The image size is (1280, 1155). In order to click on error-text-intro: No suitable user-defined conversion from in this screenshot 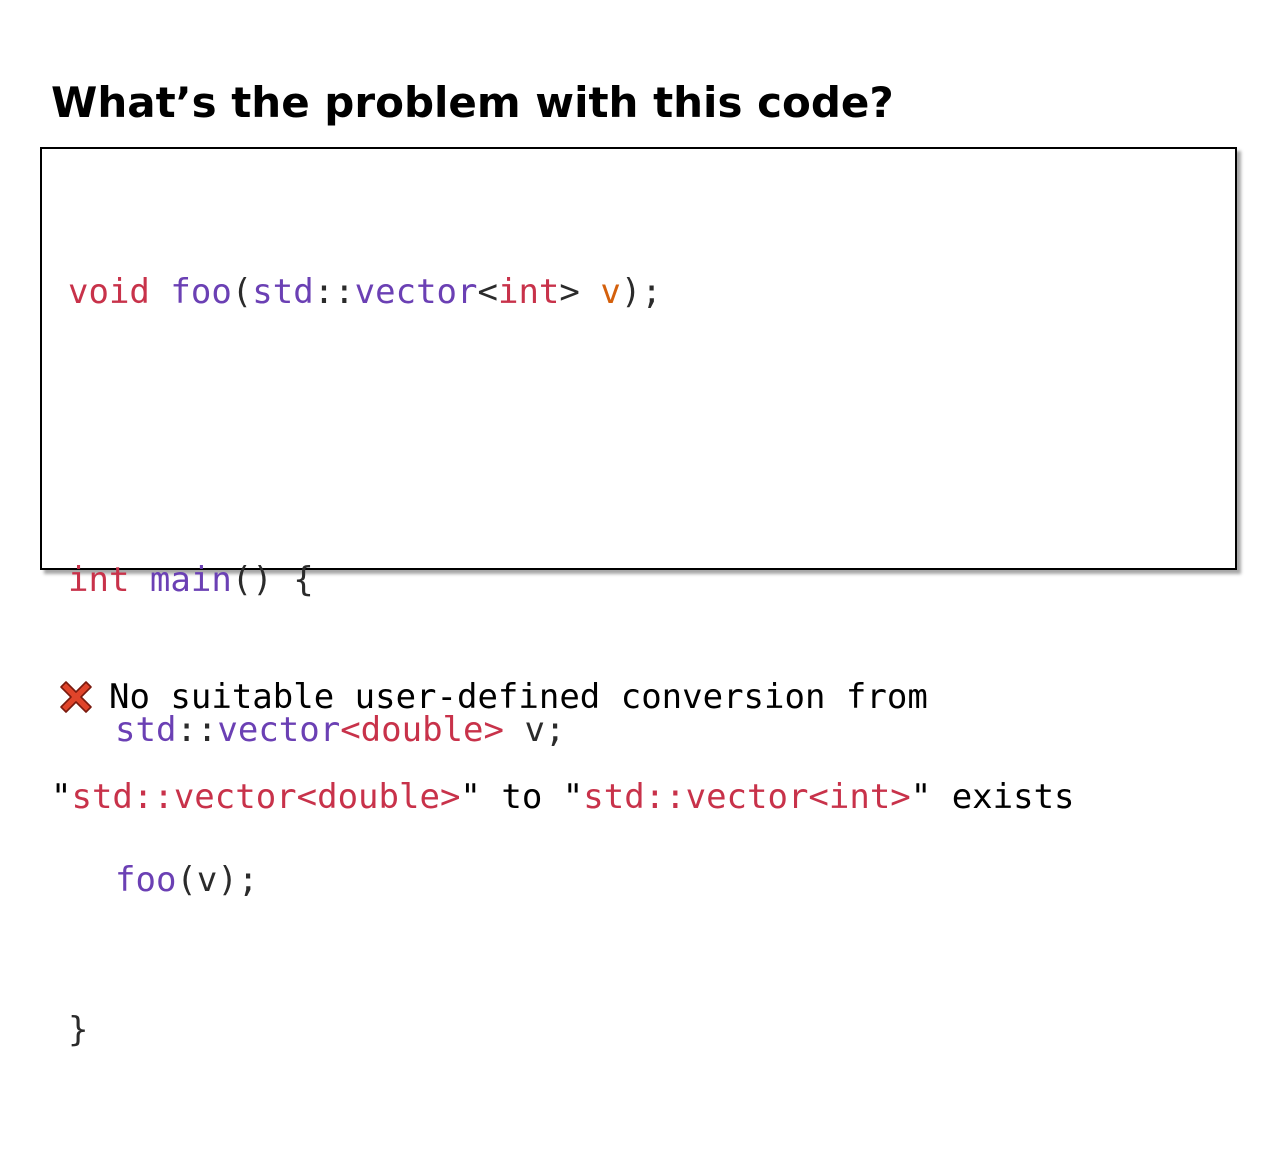, I will do `click(518, 697)`.